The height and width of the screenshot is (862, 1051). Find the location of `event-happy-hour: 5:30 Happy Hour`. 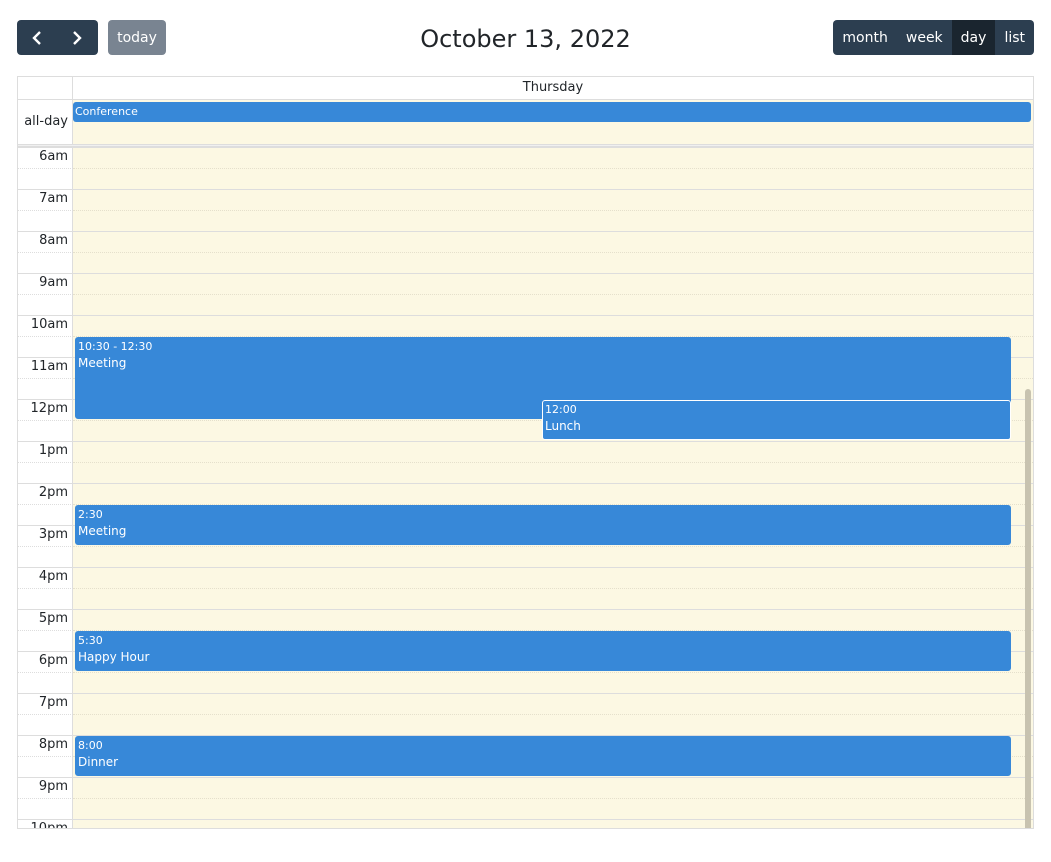

event-happy-hour: 5:30 Happy Hour is located at coordinates (543, 651).